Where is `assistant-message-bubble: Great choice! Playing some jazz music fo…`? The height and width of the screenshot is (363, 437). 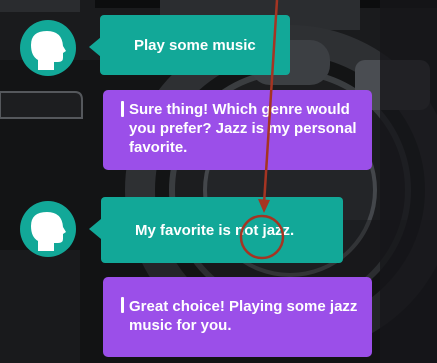
assistant-message-bubble: Great choice! Playing some jazz music fo… is located at coordinates (237, 317).